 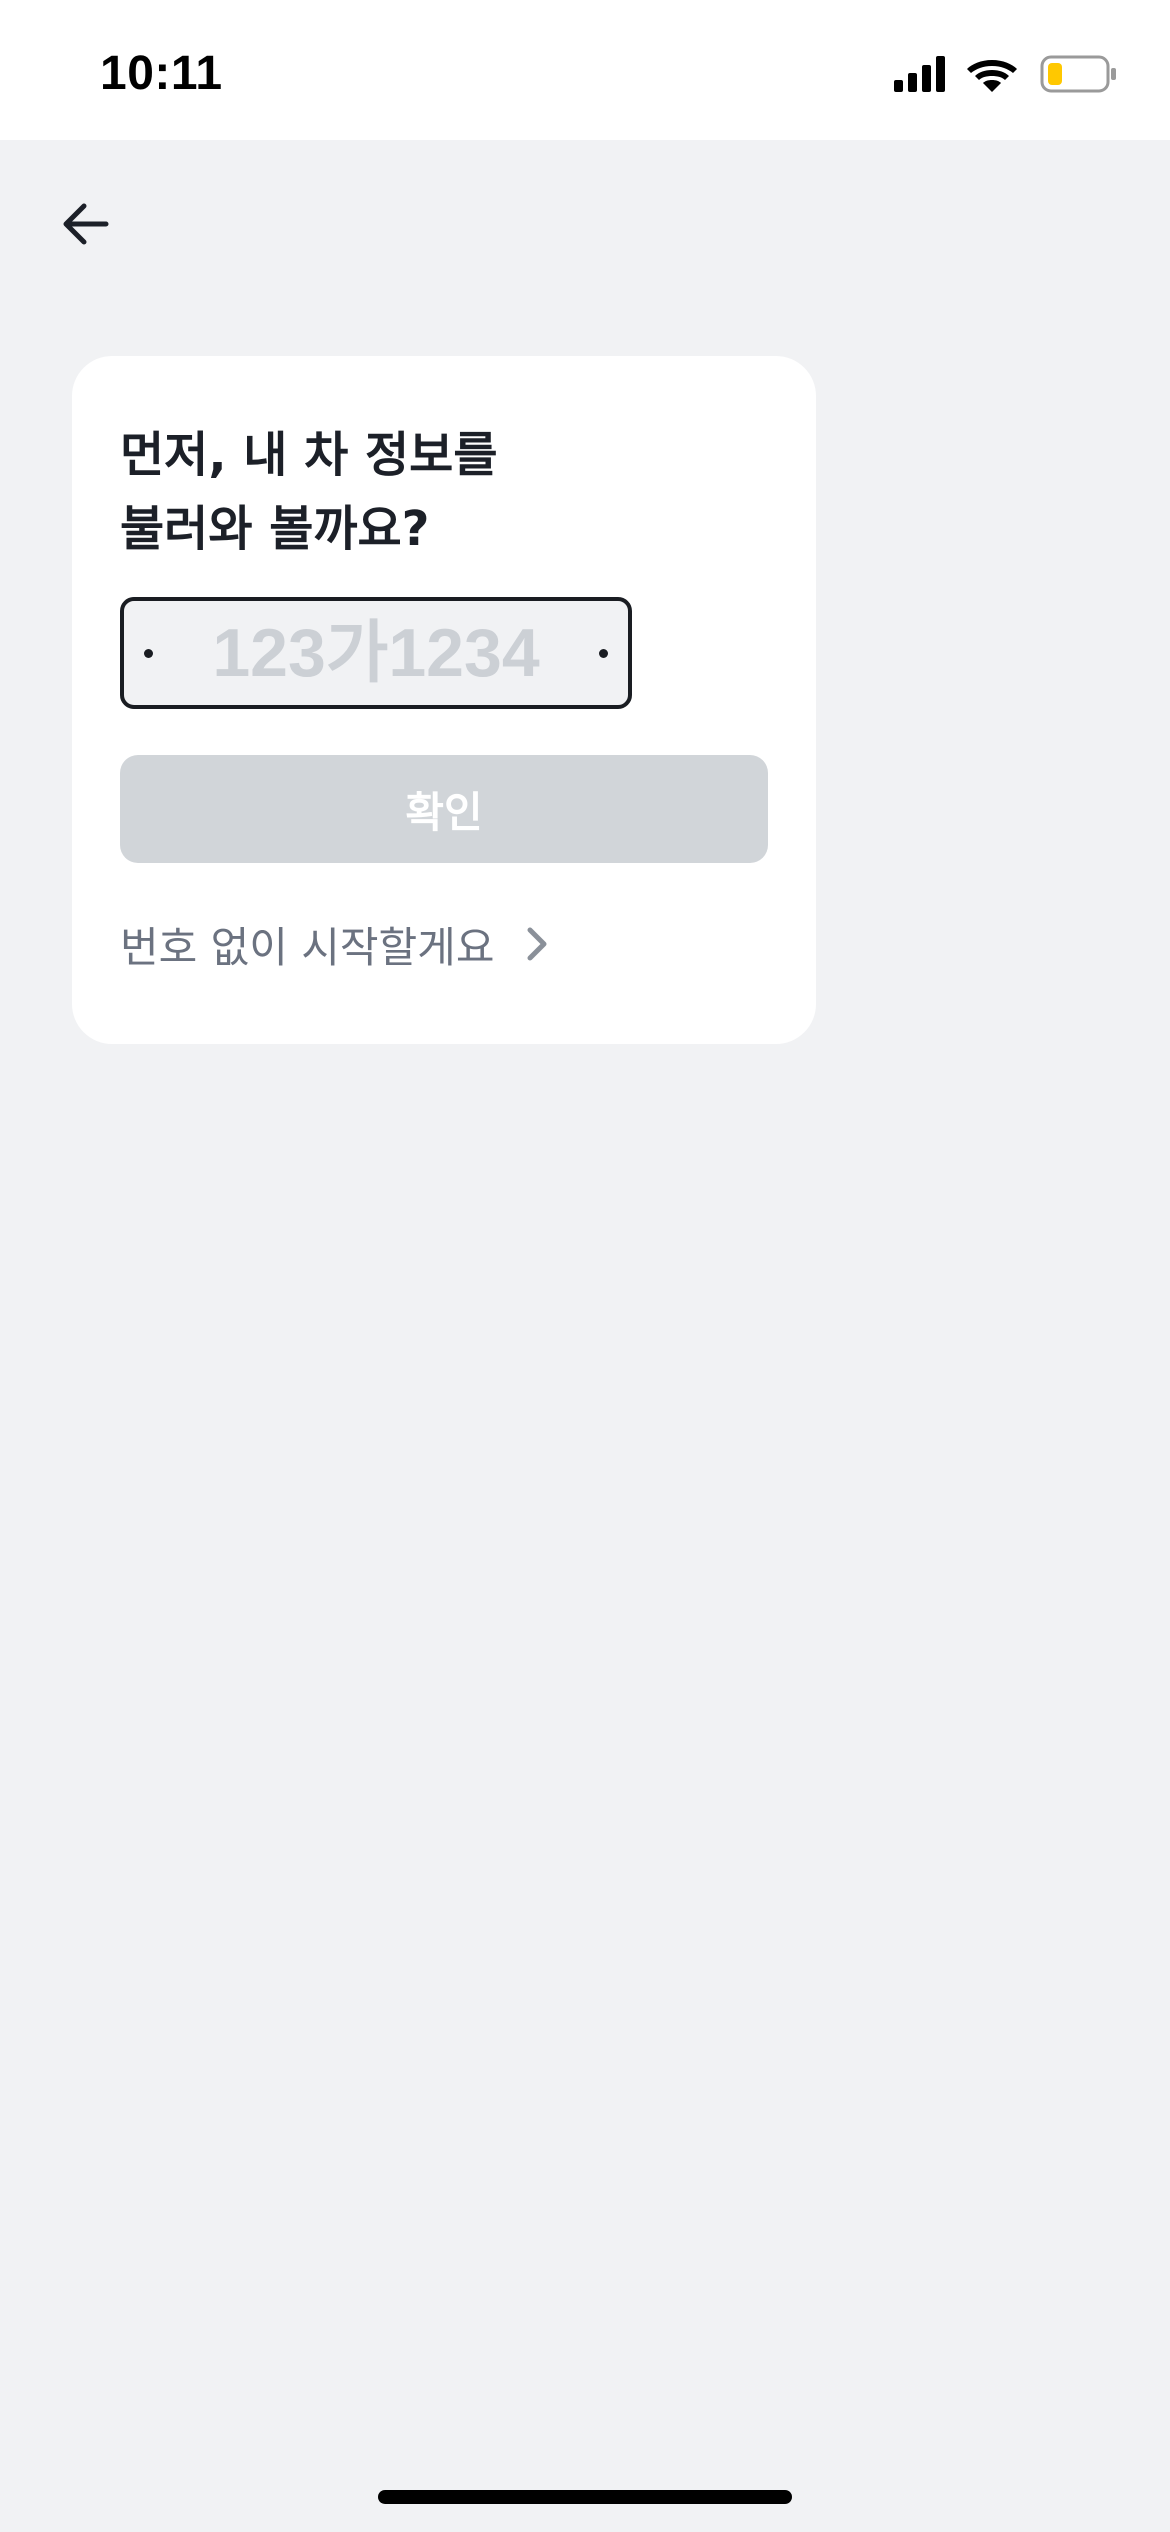 I want to click on status-icons, so click(x=1005, y=74).